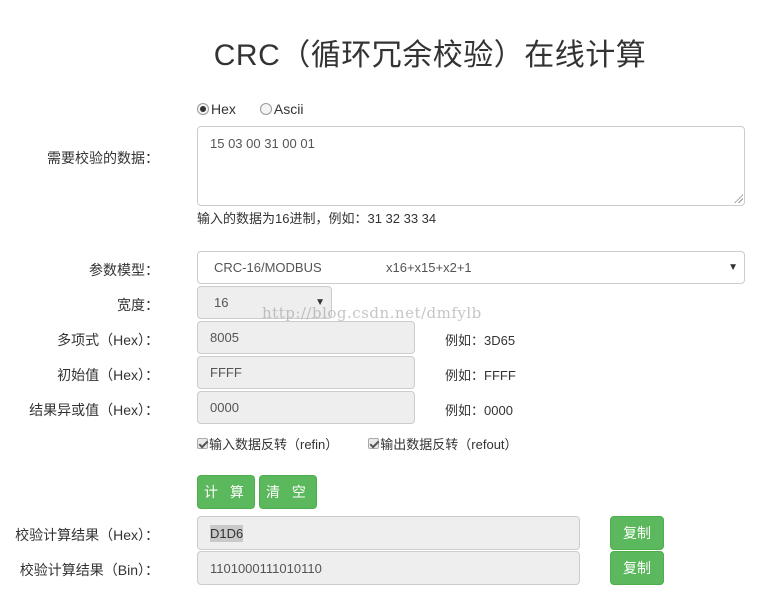  I want to click on data-hint: 输入的数据为16进制，例如：31 32 33 34, so click(317, 218).